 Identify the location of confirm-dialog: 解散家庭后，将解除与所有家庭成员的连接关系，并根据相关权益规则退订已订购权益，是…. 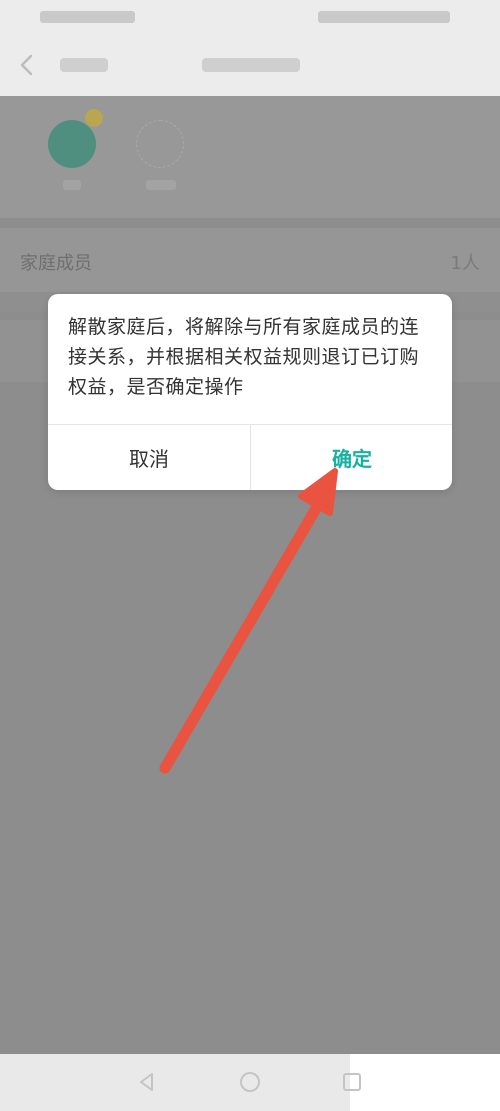
(250, 392).